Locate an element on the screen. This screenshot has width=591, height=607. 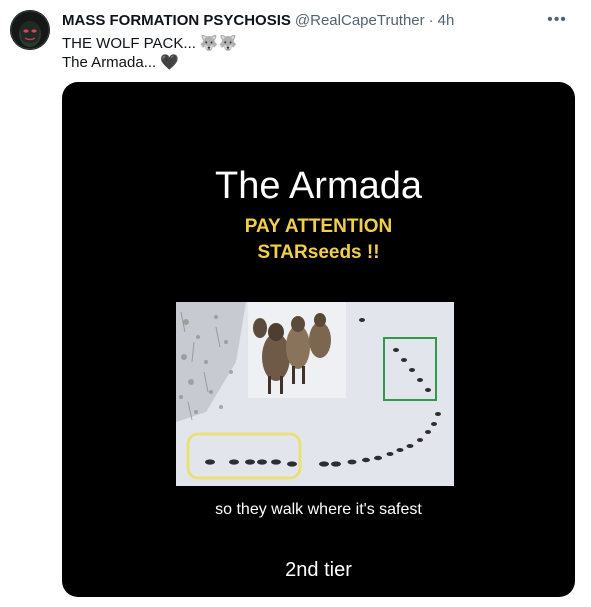
timestamp: 4h is located at coordinates (446, 20).